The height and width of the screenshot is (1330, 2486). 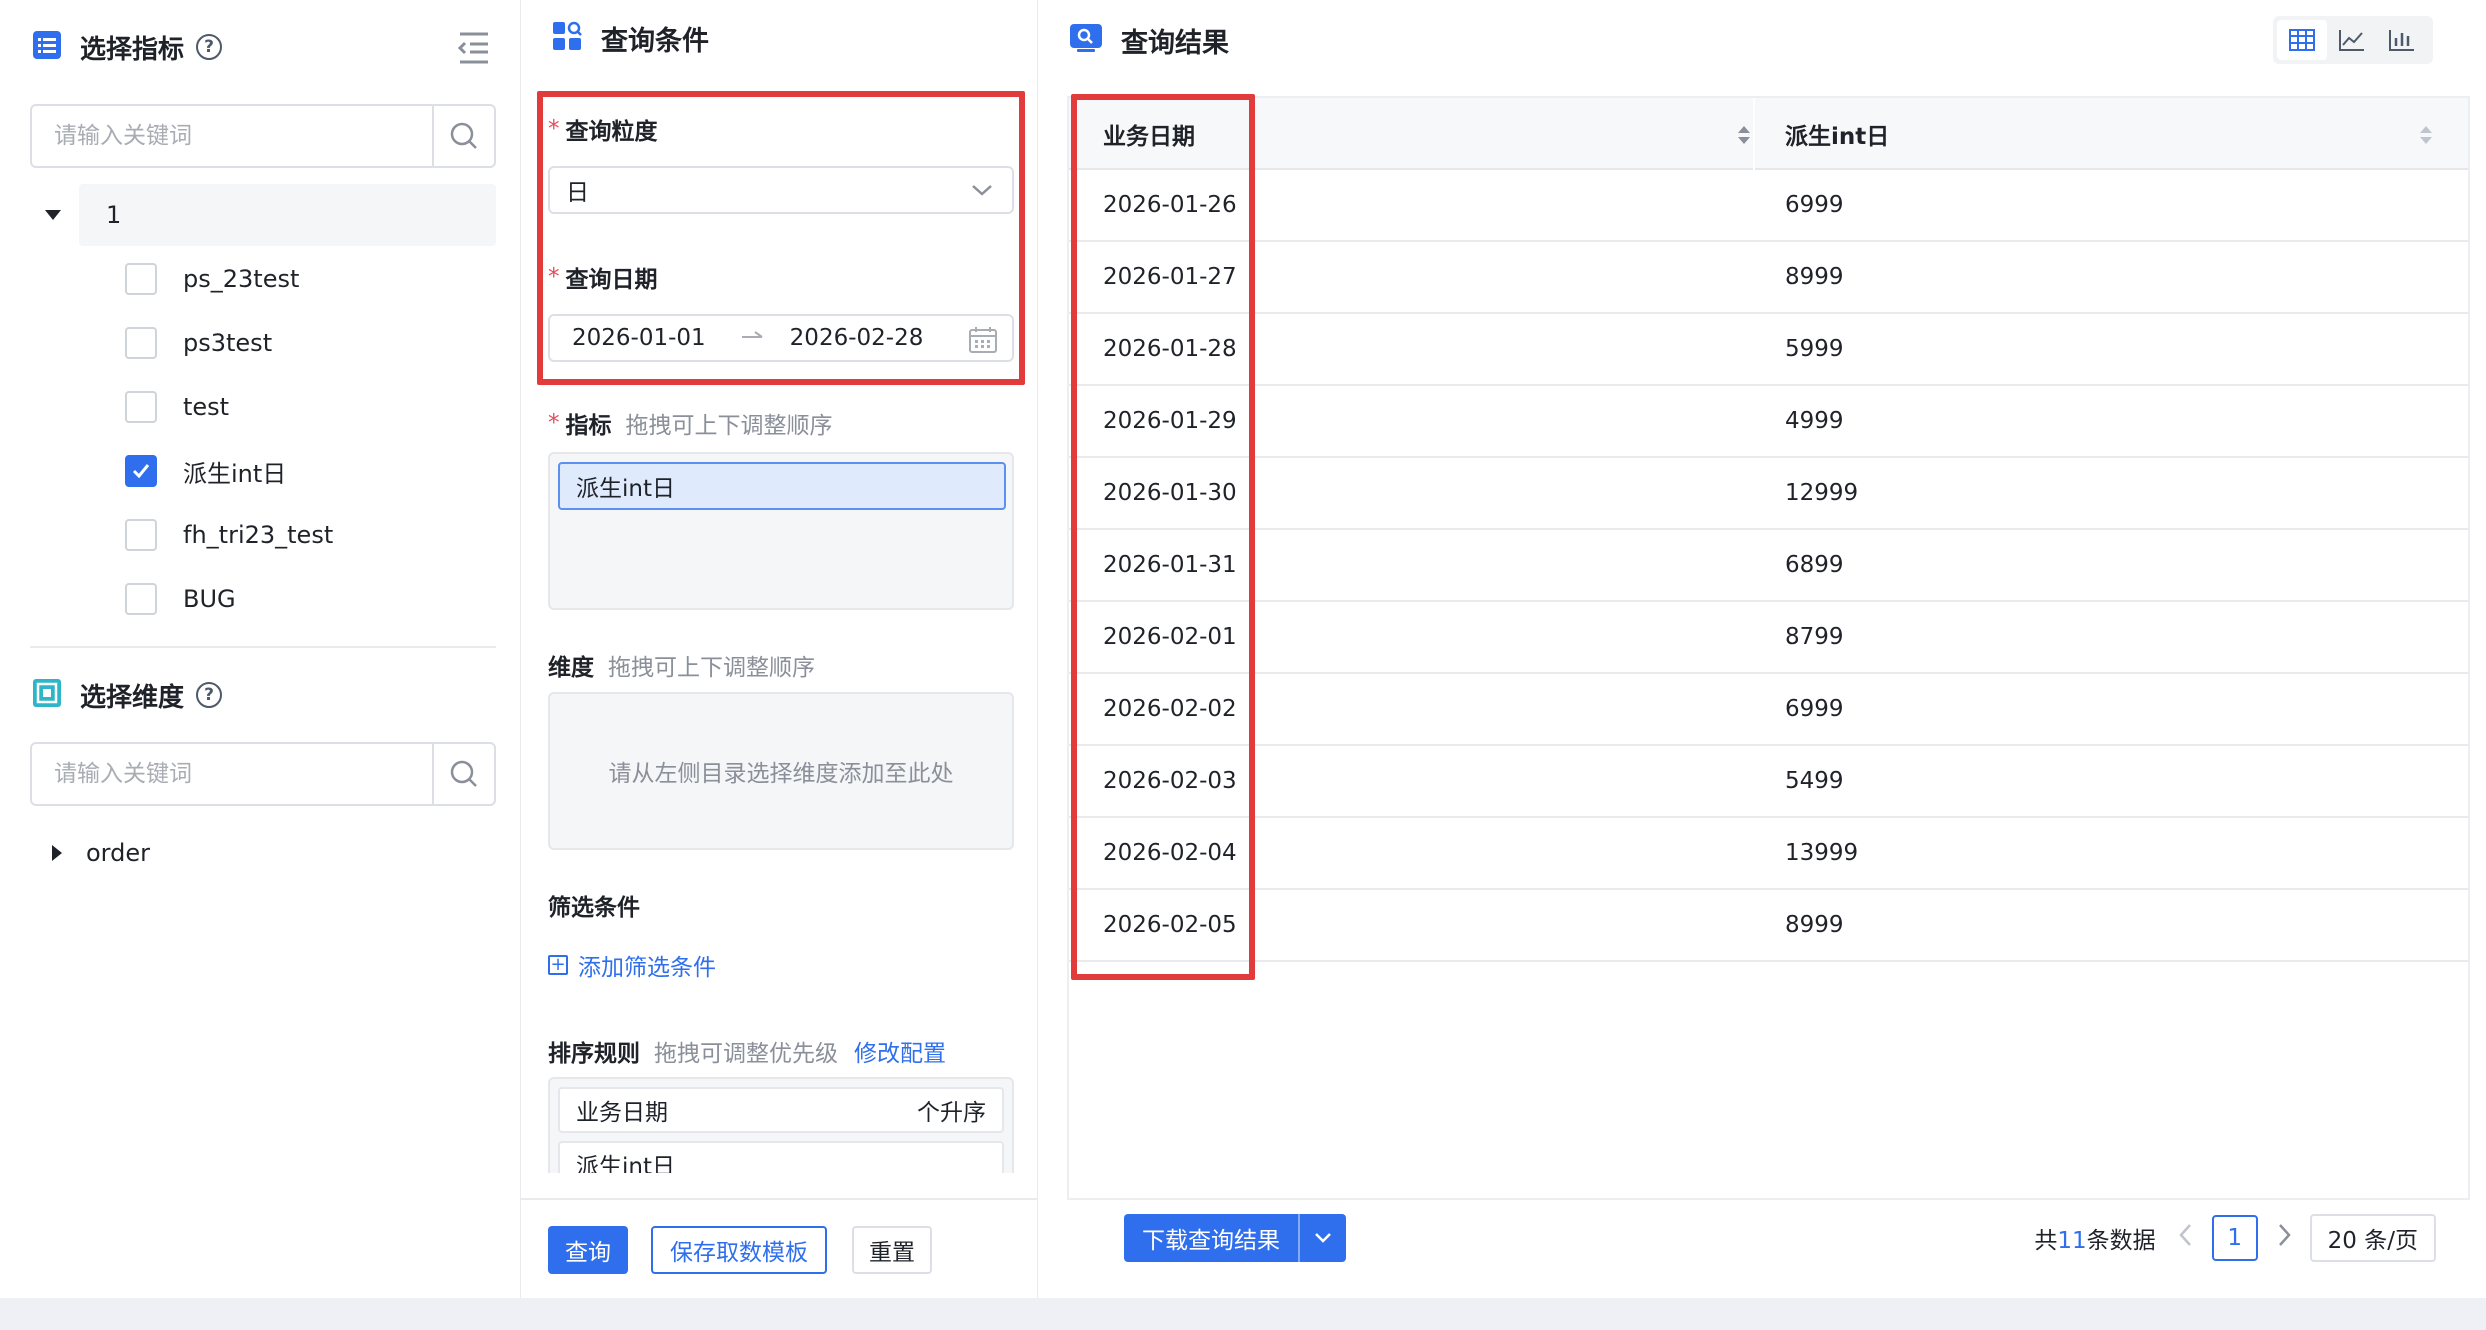 I want to click on check-icon, so click(x=141, y=471).